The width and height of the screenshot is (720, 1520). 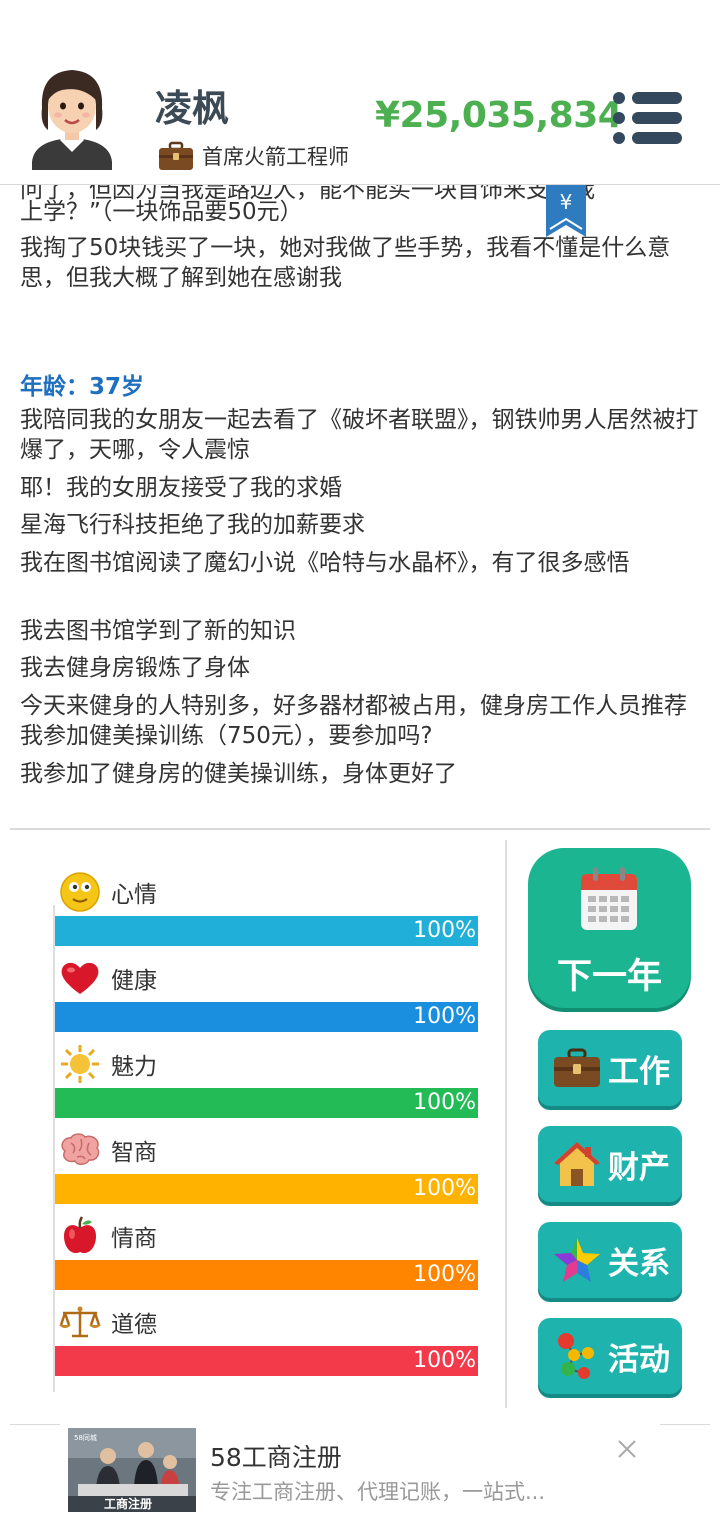 I want to click on log-entry: 星海飞行科技拒绝了我的加薪要求, so click(x=192, y=525).